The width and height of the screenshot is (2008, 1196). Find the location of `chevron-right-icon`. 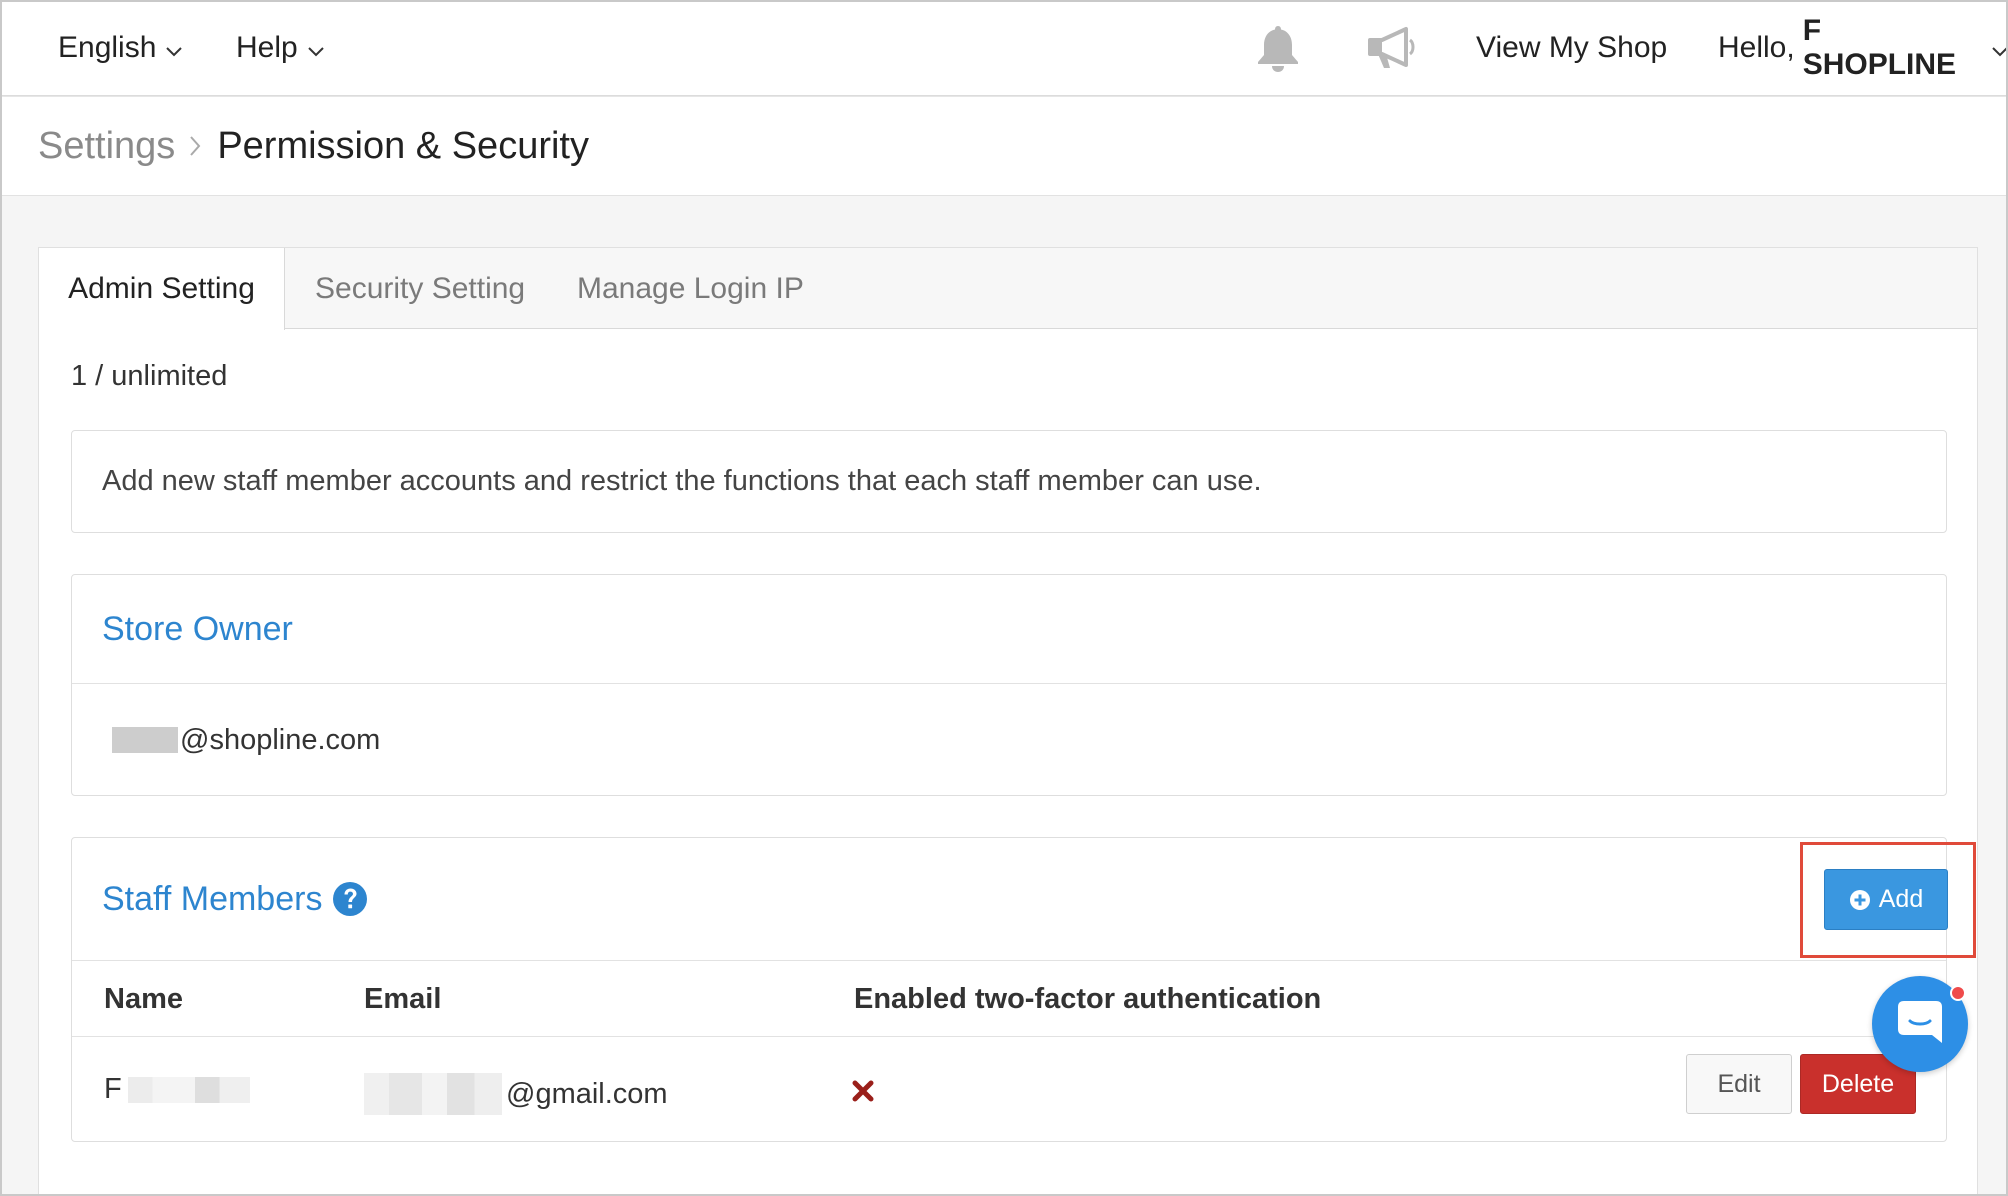

chevron-right-icon is located at coordinates (195, 146).